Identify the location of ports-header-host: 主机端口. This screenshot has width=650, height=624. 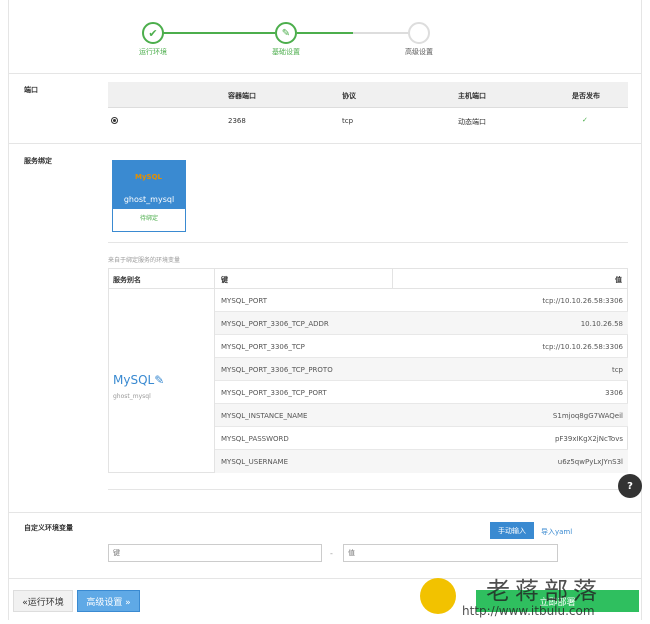
(472, 96).